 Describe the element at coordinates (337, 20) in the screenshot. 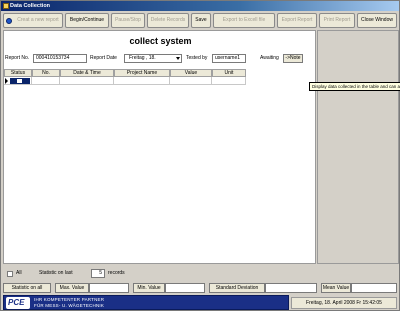

I see `print-report-button: Print Report` at that location.